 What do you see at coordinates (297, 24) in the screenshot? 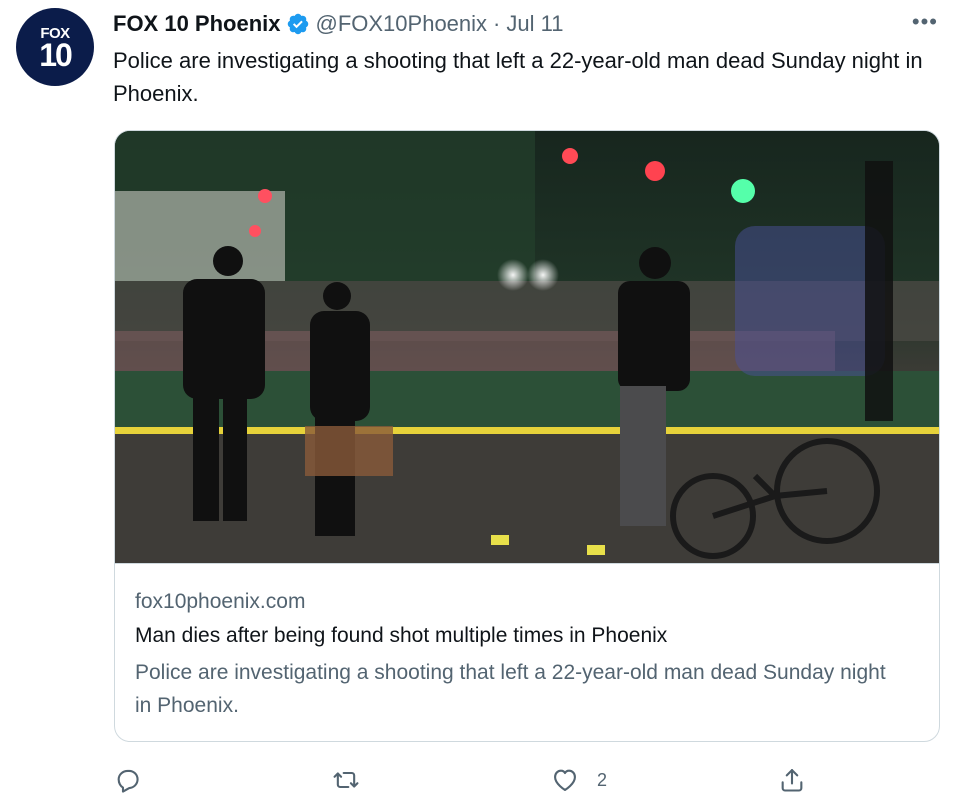
I see `verified-badge-icon` at bounding box center [297, 24].